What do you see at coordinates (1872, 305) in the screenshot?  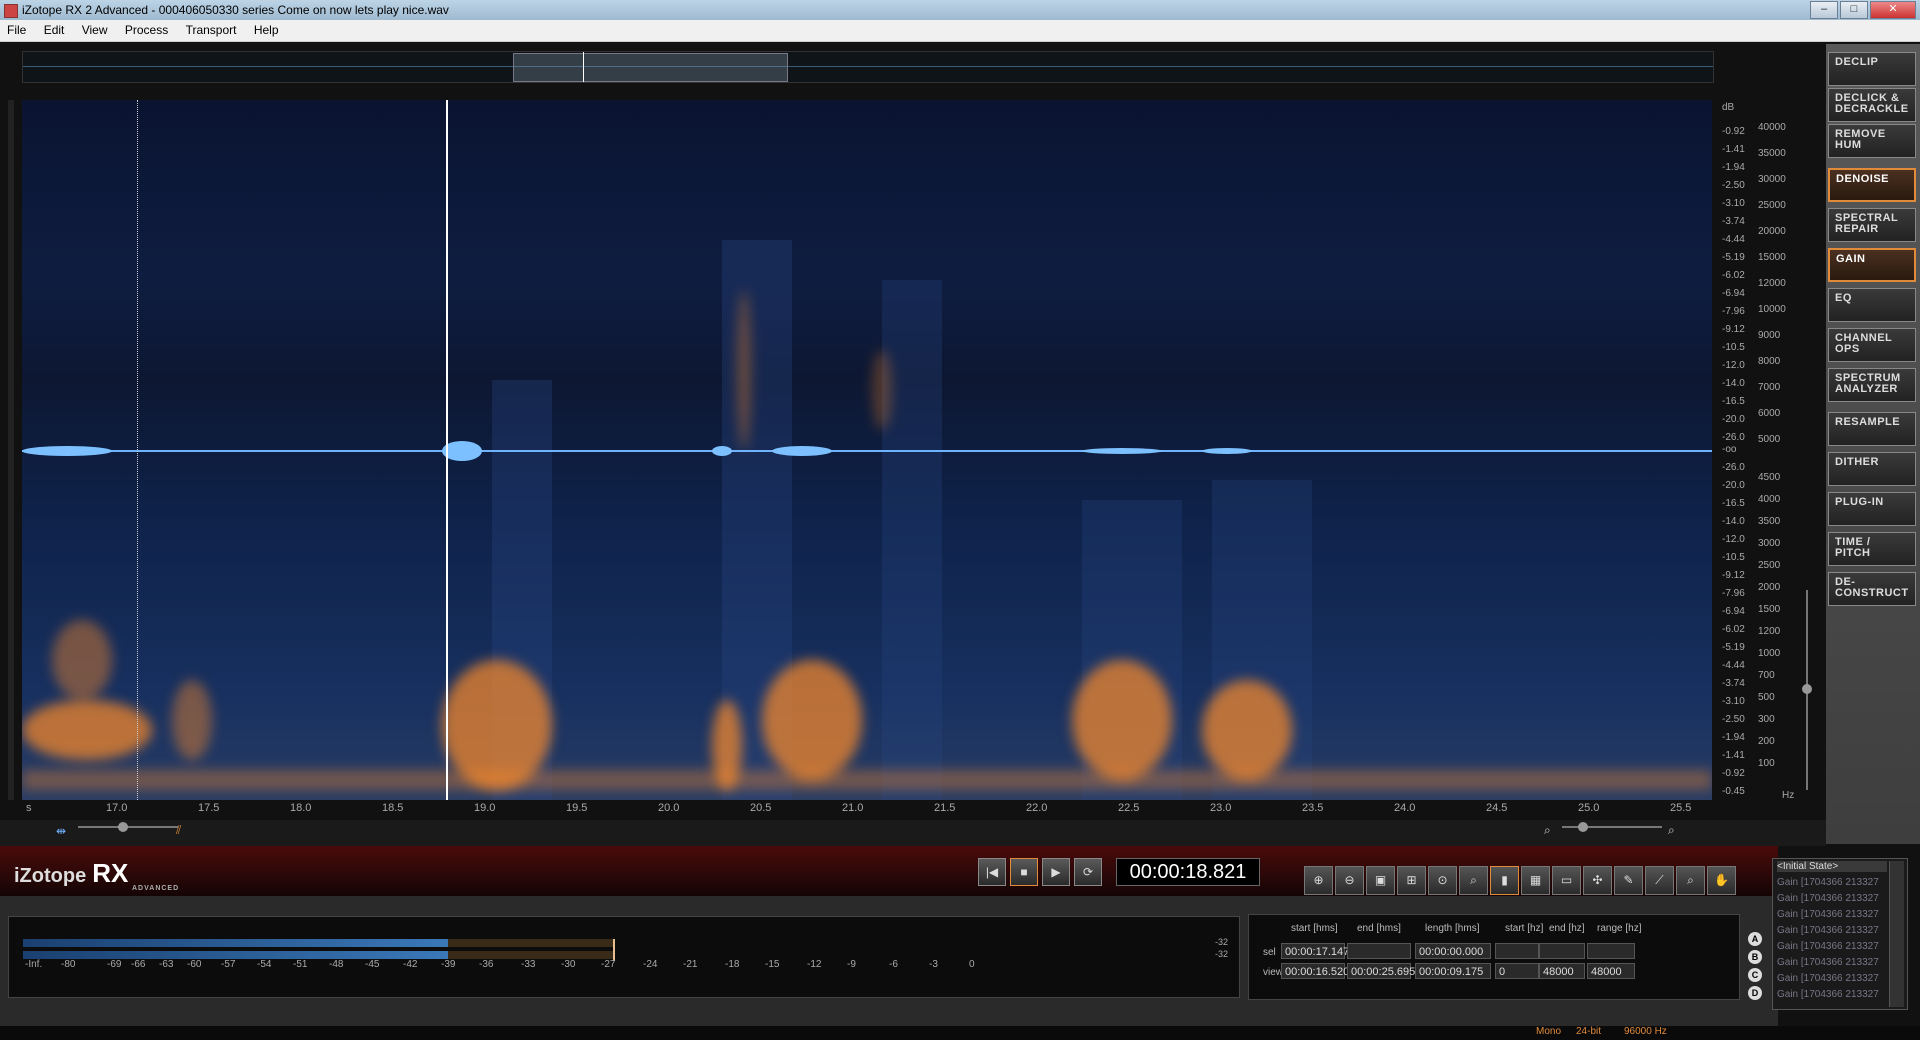 I see `module-button-eq: EQ` at bounding box center [1872, 305].